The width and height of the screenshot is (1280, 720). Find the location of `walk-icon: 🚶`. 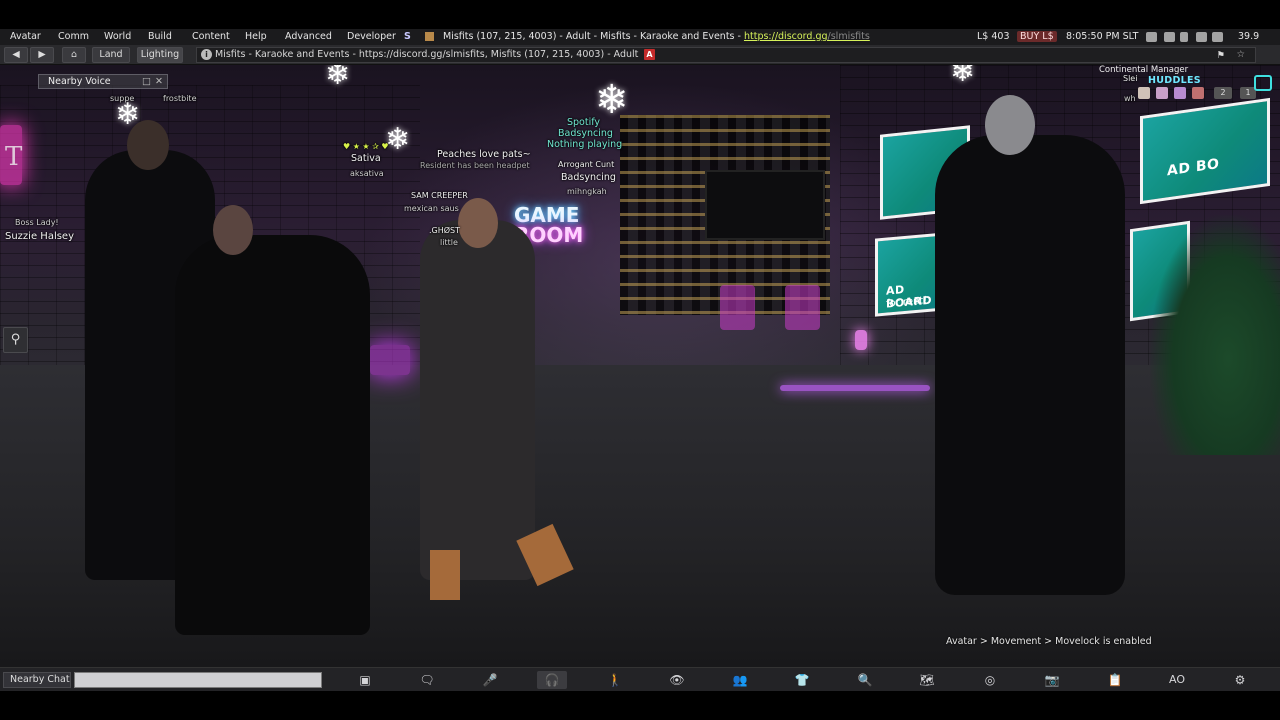

walk-icon: 🚶 is located at coordinates (615, 680).